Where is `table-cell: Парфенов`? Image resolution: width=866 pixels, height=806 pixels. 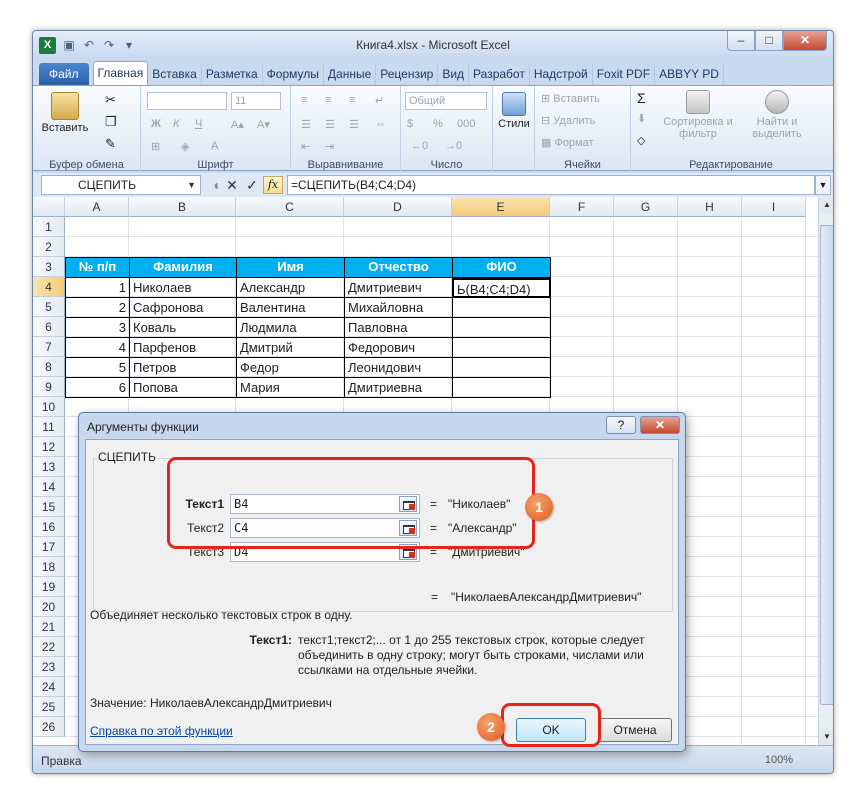
table-cell: Парфенов is located at coordinates (183, 348).